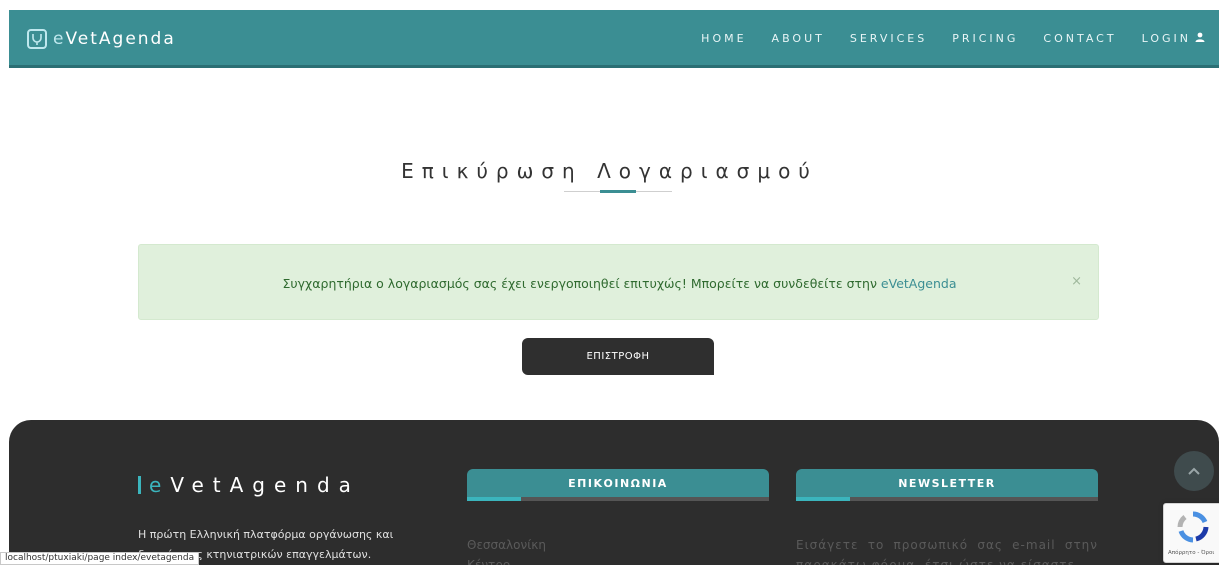  What do you see at coordinates (506, 545) in the screenshot?
I see `contact-city: Θεσσαλονίκη` at bounding box center [506, 545].